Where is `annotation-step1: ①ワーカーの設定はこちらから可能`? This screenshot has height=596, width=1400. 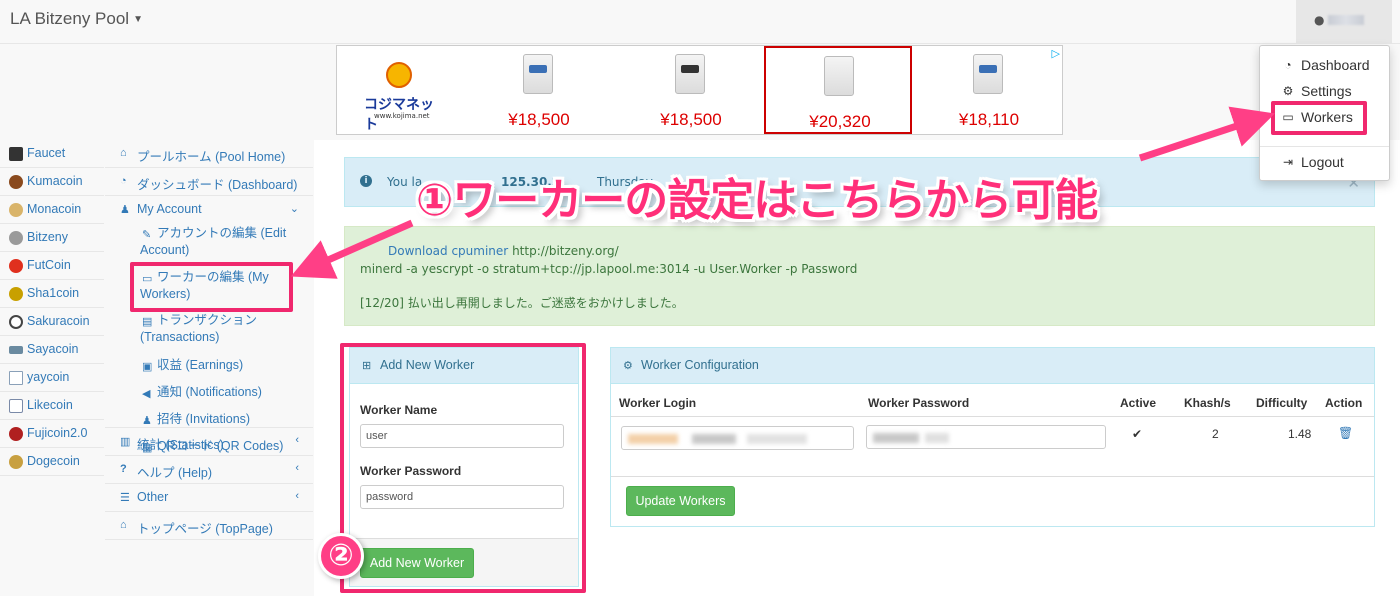 annotation-step1: ①ワーカーの設定はこちらから可能 is located at coordinates (757, 196).